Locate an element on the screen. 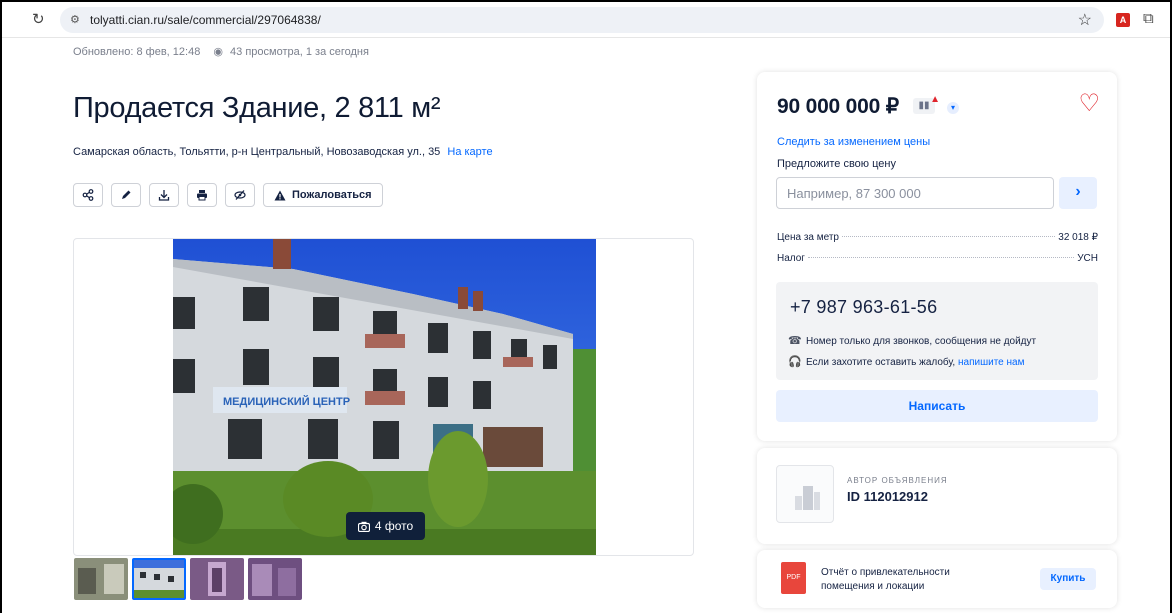  chevron-right-icon: › is located at coordinates (1078, 191).